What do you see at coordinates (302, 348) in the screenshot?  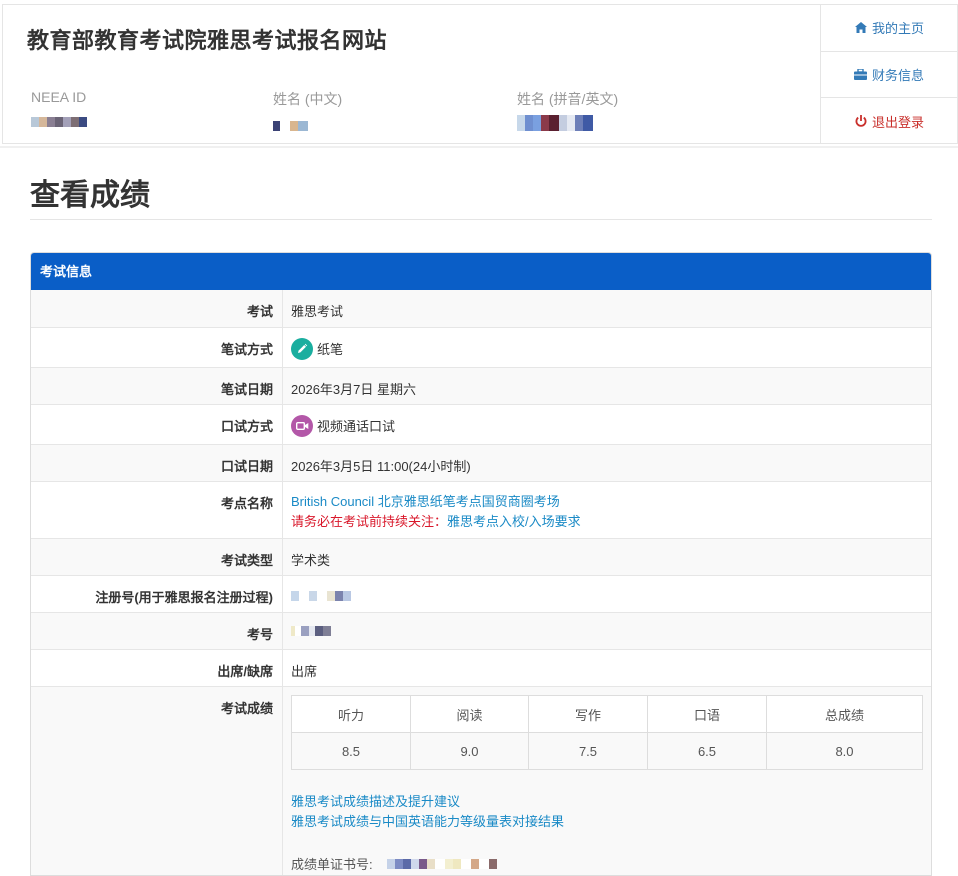 I see `pencil-icon` at bounding box center [302, 348].